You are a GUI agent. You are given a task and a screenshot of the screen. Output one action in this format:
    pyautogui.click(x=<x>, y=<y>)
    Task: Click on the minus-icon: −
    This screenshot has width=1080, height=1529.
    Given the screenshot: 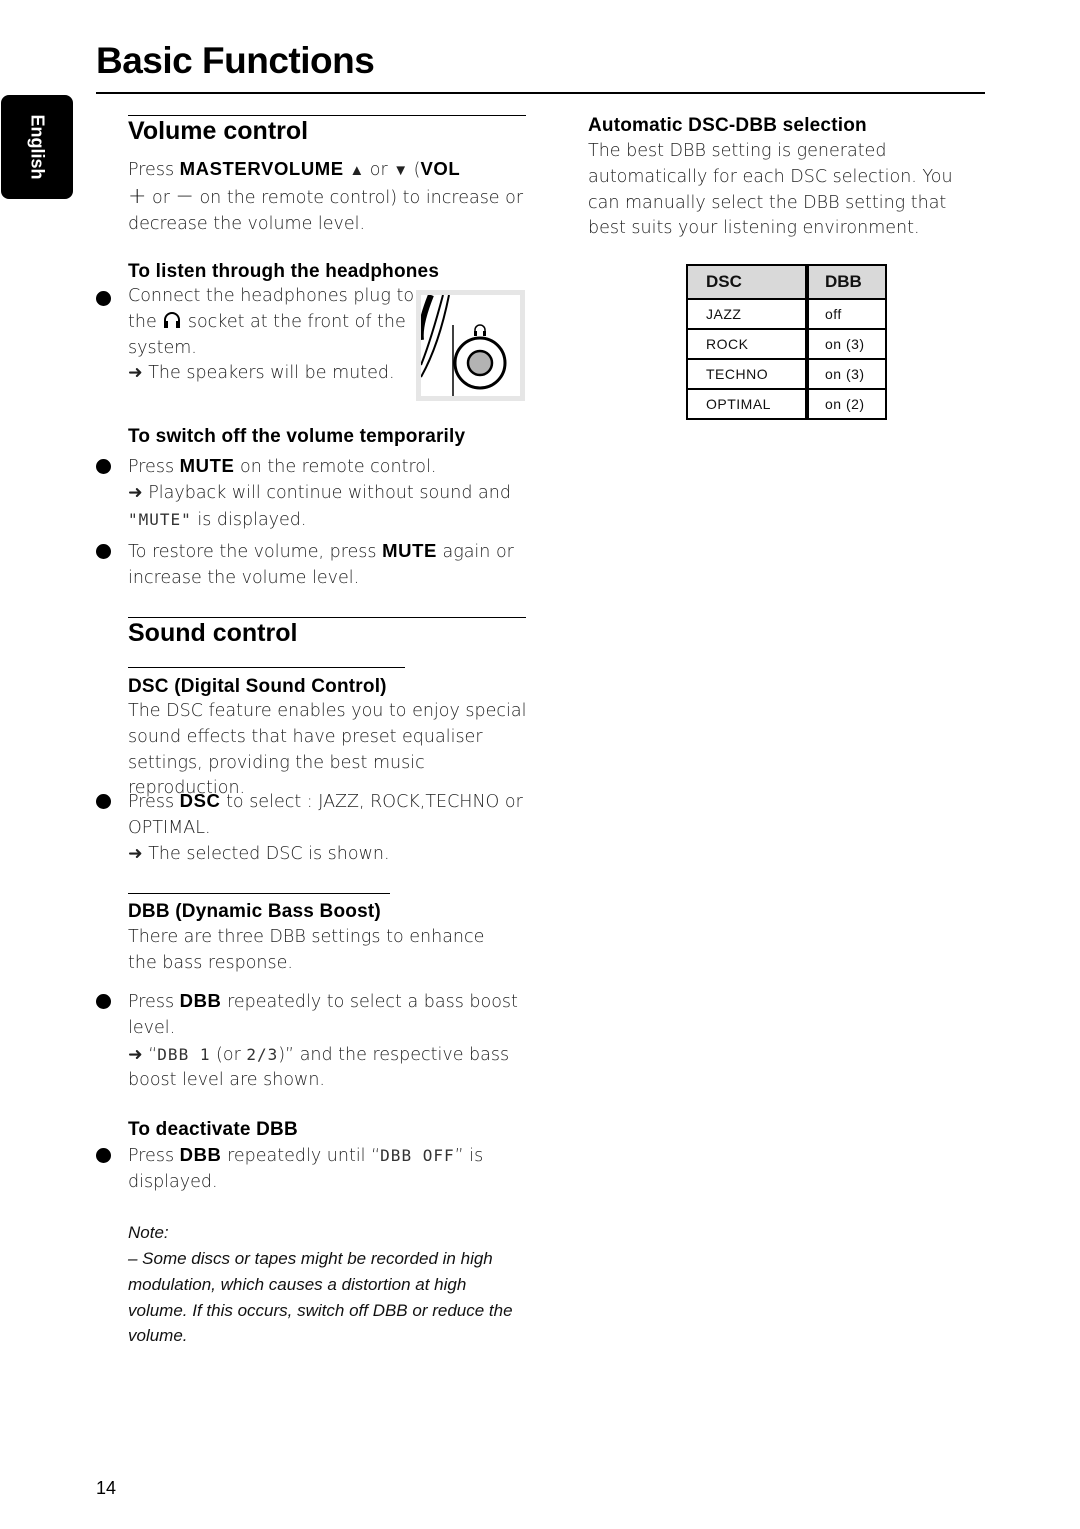 What is the action you would take?
    pyautogui.click(x=184, y=196)
    